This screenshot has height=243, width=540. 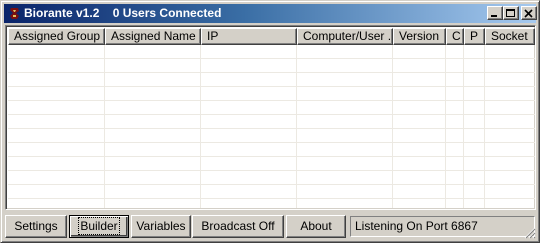 What do you see at coordinates (36, 226) in the screenshot?
I see `settings-button: Settings` at bounding box center [36, 226].